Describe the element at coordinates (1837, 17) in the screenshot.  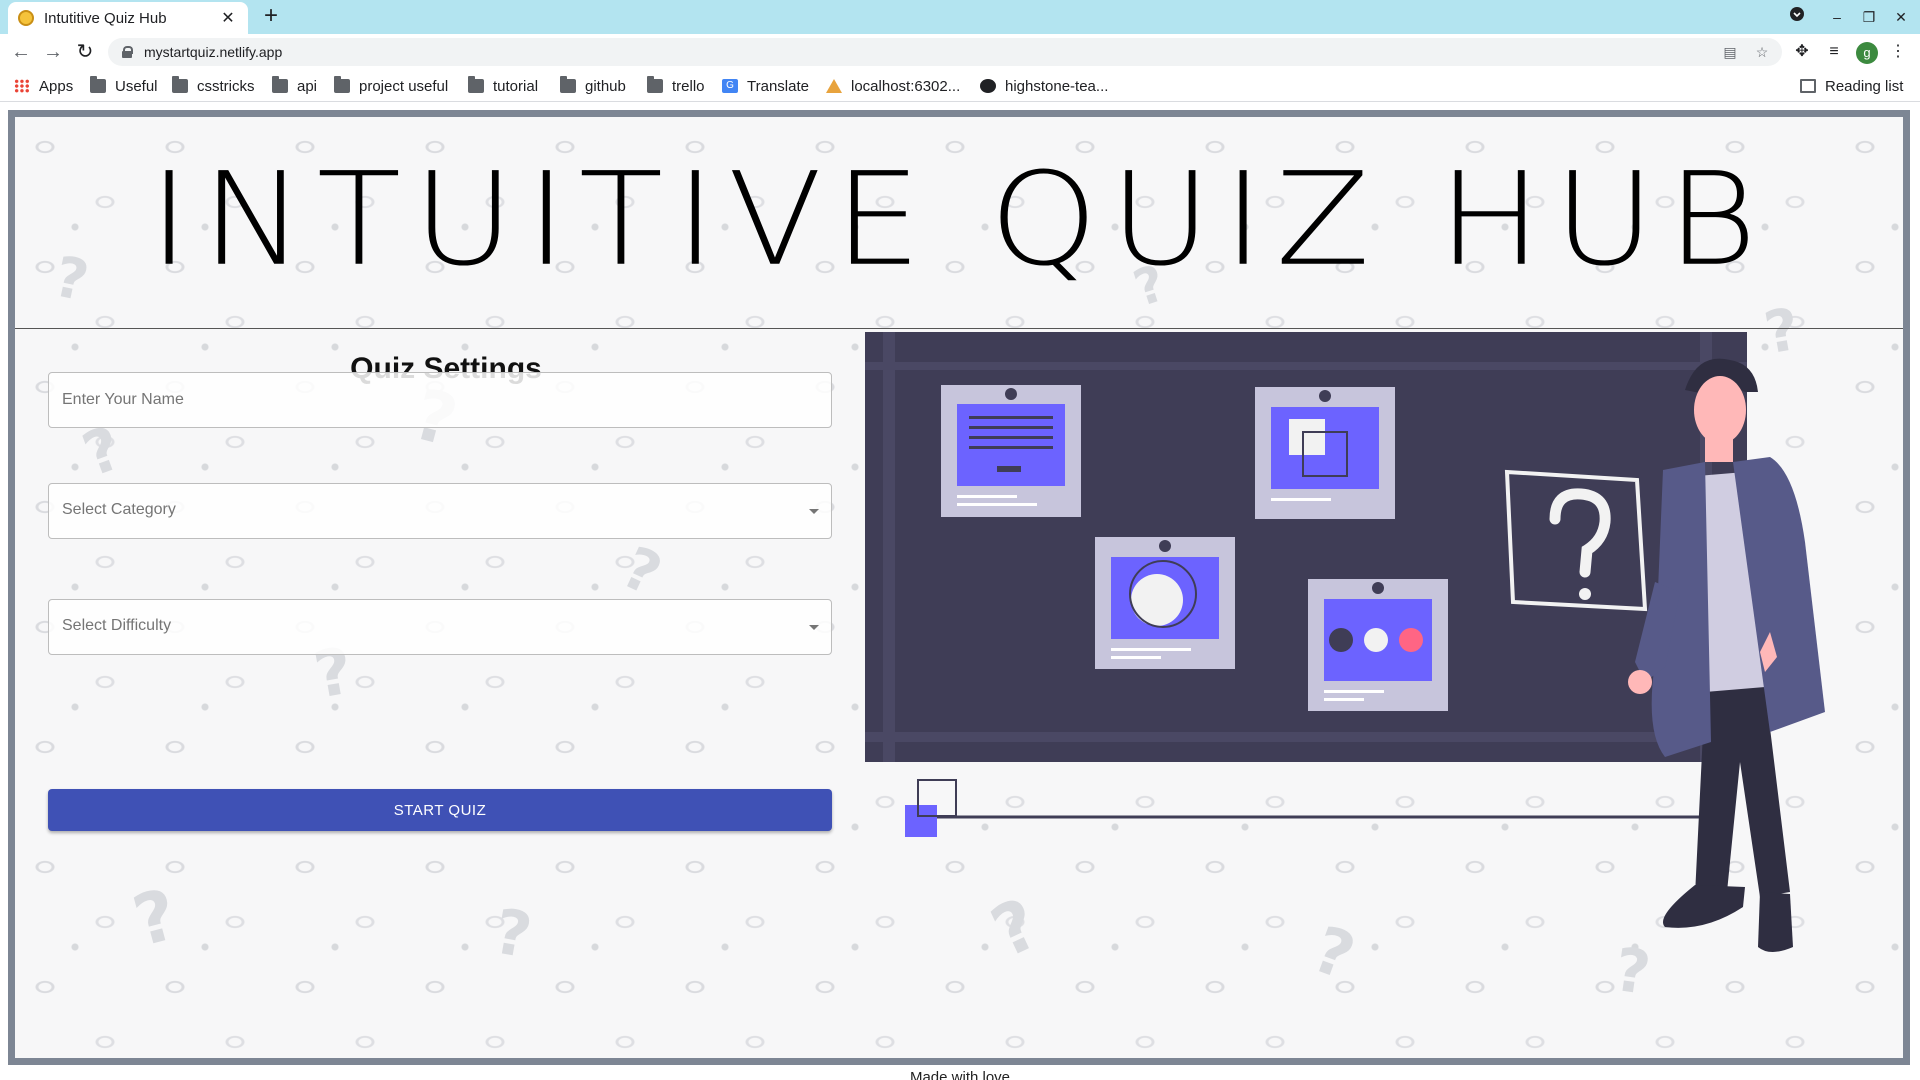
I see `minimize-icon: –` at that location.